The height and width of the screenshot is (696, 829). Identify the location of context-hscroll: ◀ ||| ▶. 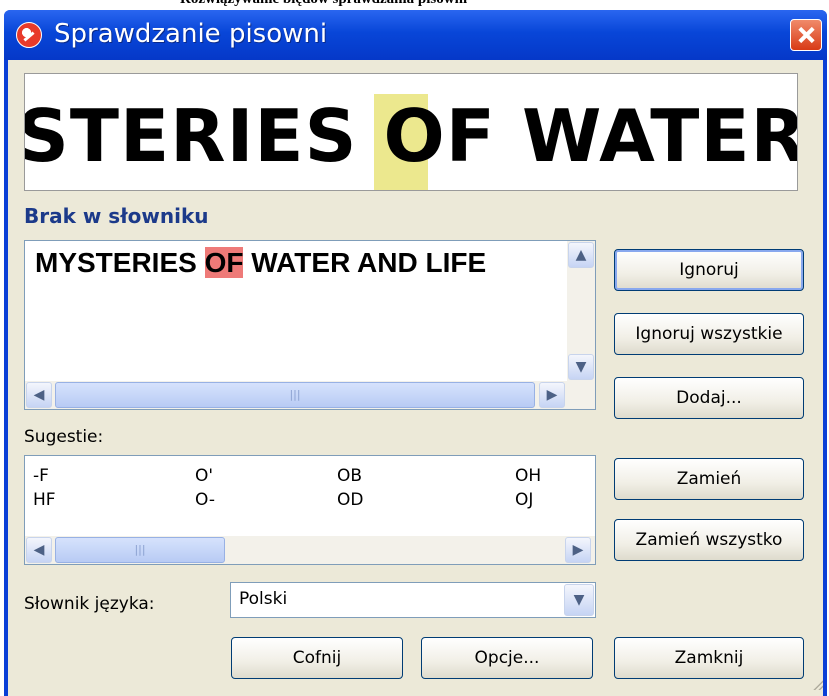
(310, 395).